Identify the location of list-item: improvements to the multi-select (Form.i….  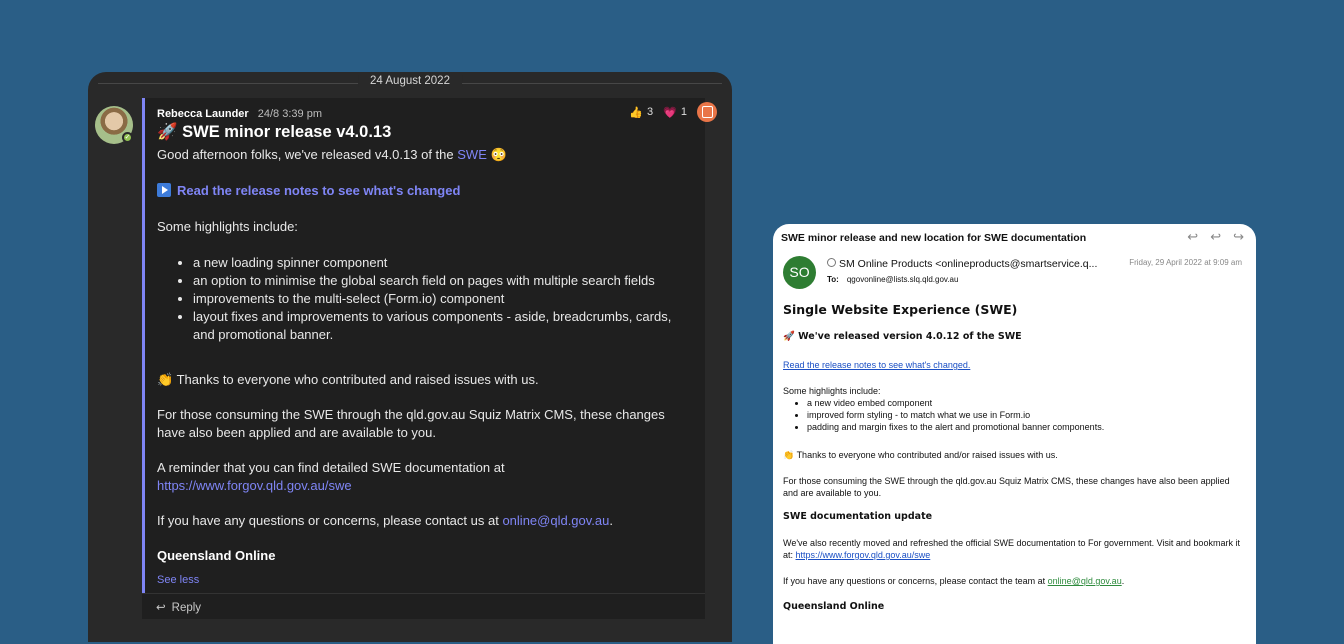
(440, 299).